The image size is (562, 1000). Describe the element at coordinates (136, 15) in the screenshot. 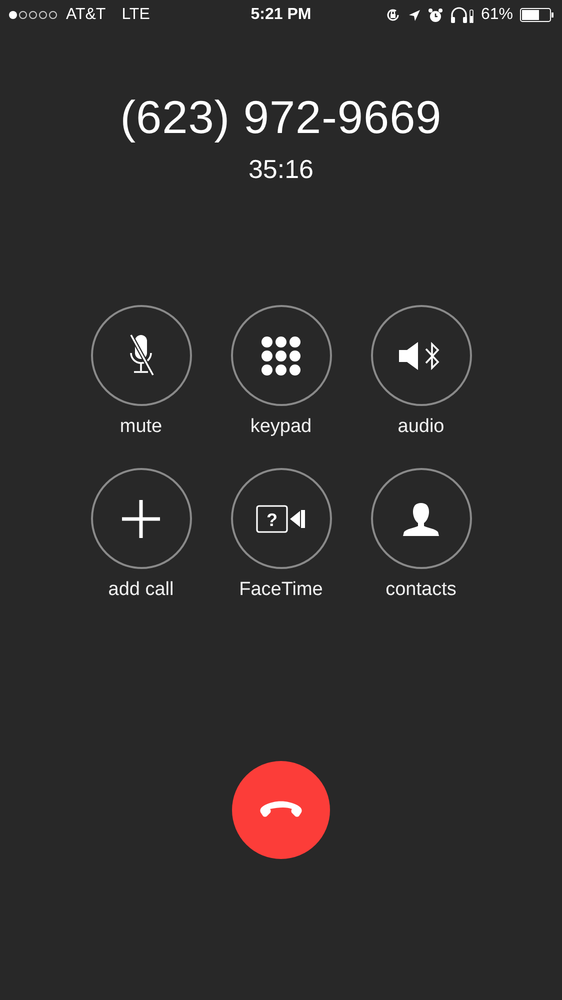

I see `network-type: LTE` at that location.